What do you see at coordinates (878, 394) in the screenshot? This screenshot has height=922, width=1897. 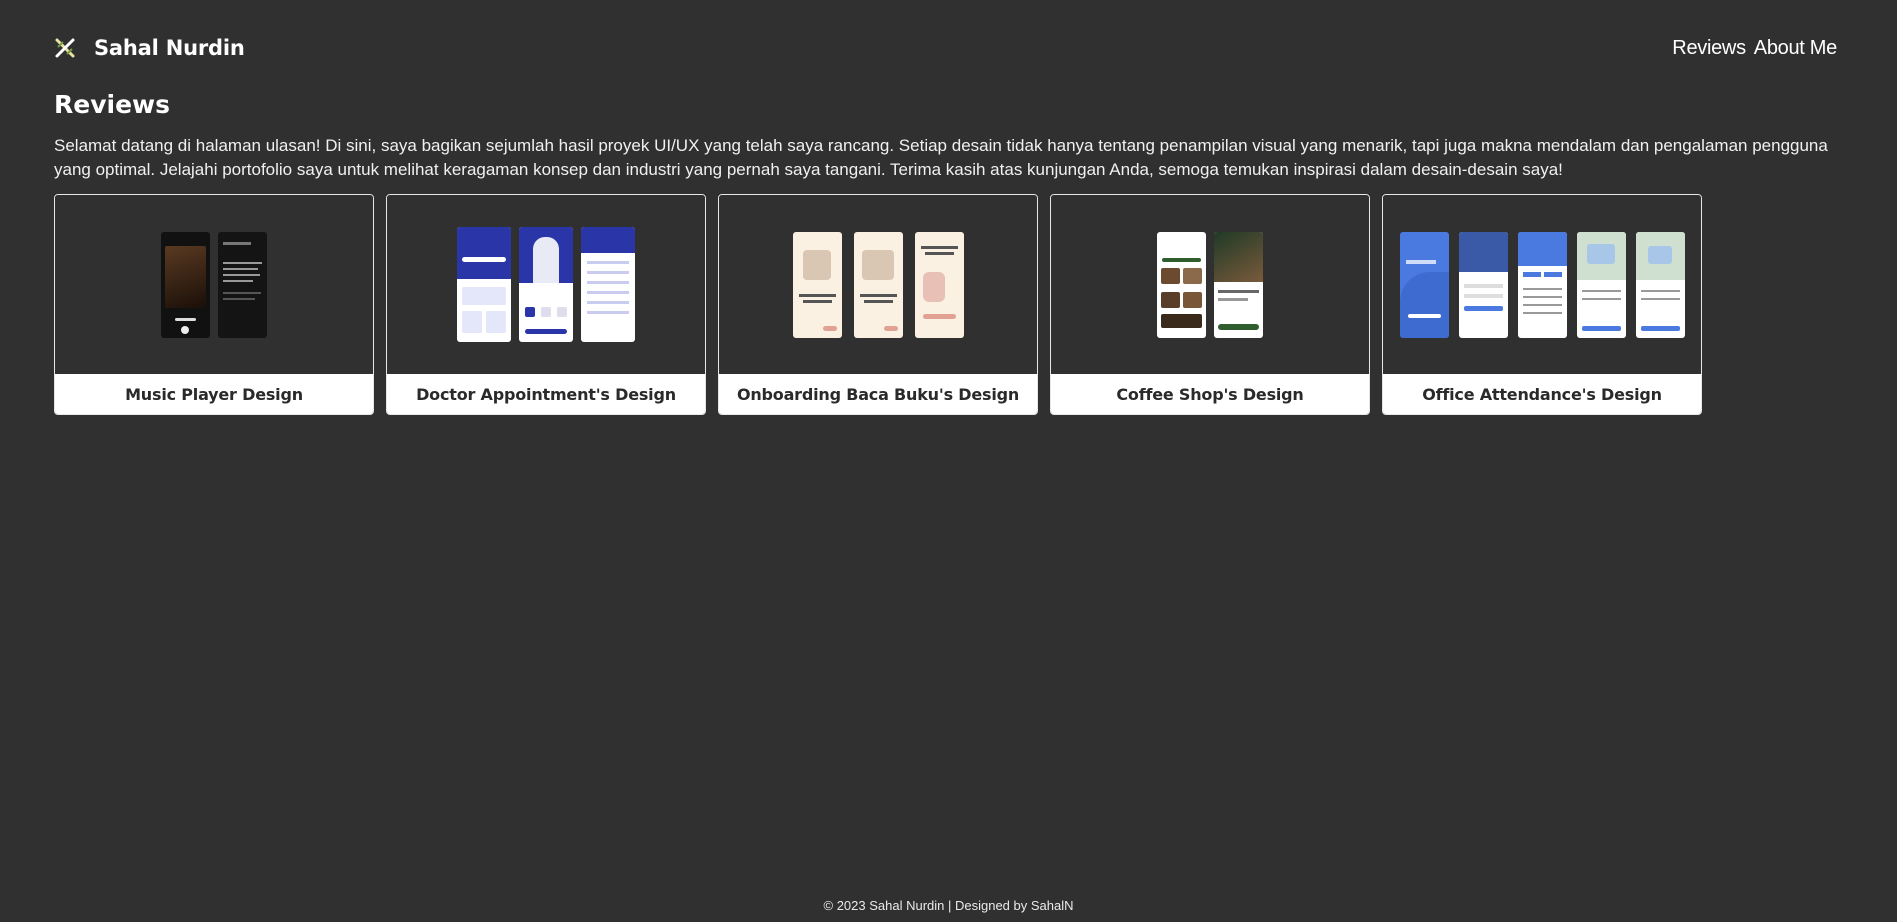 I see `card-title: Onboarding Baca Buku's Design` at bounding box center [878, 394].